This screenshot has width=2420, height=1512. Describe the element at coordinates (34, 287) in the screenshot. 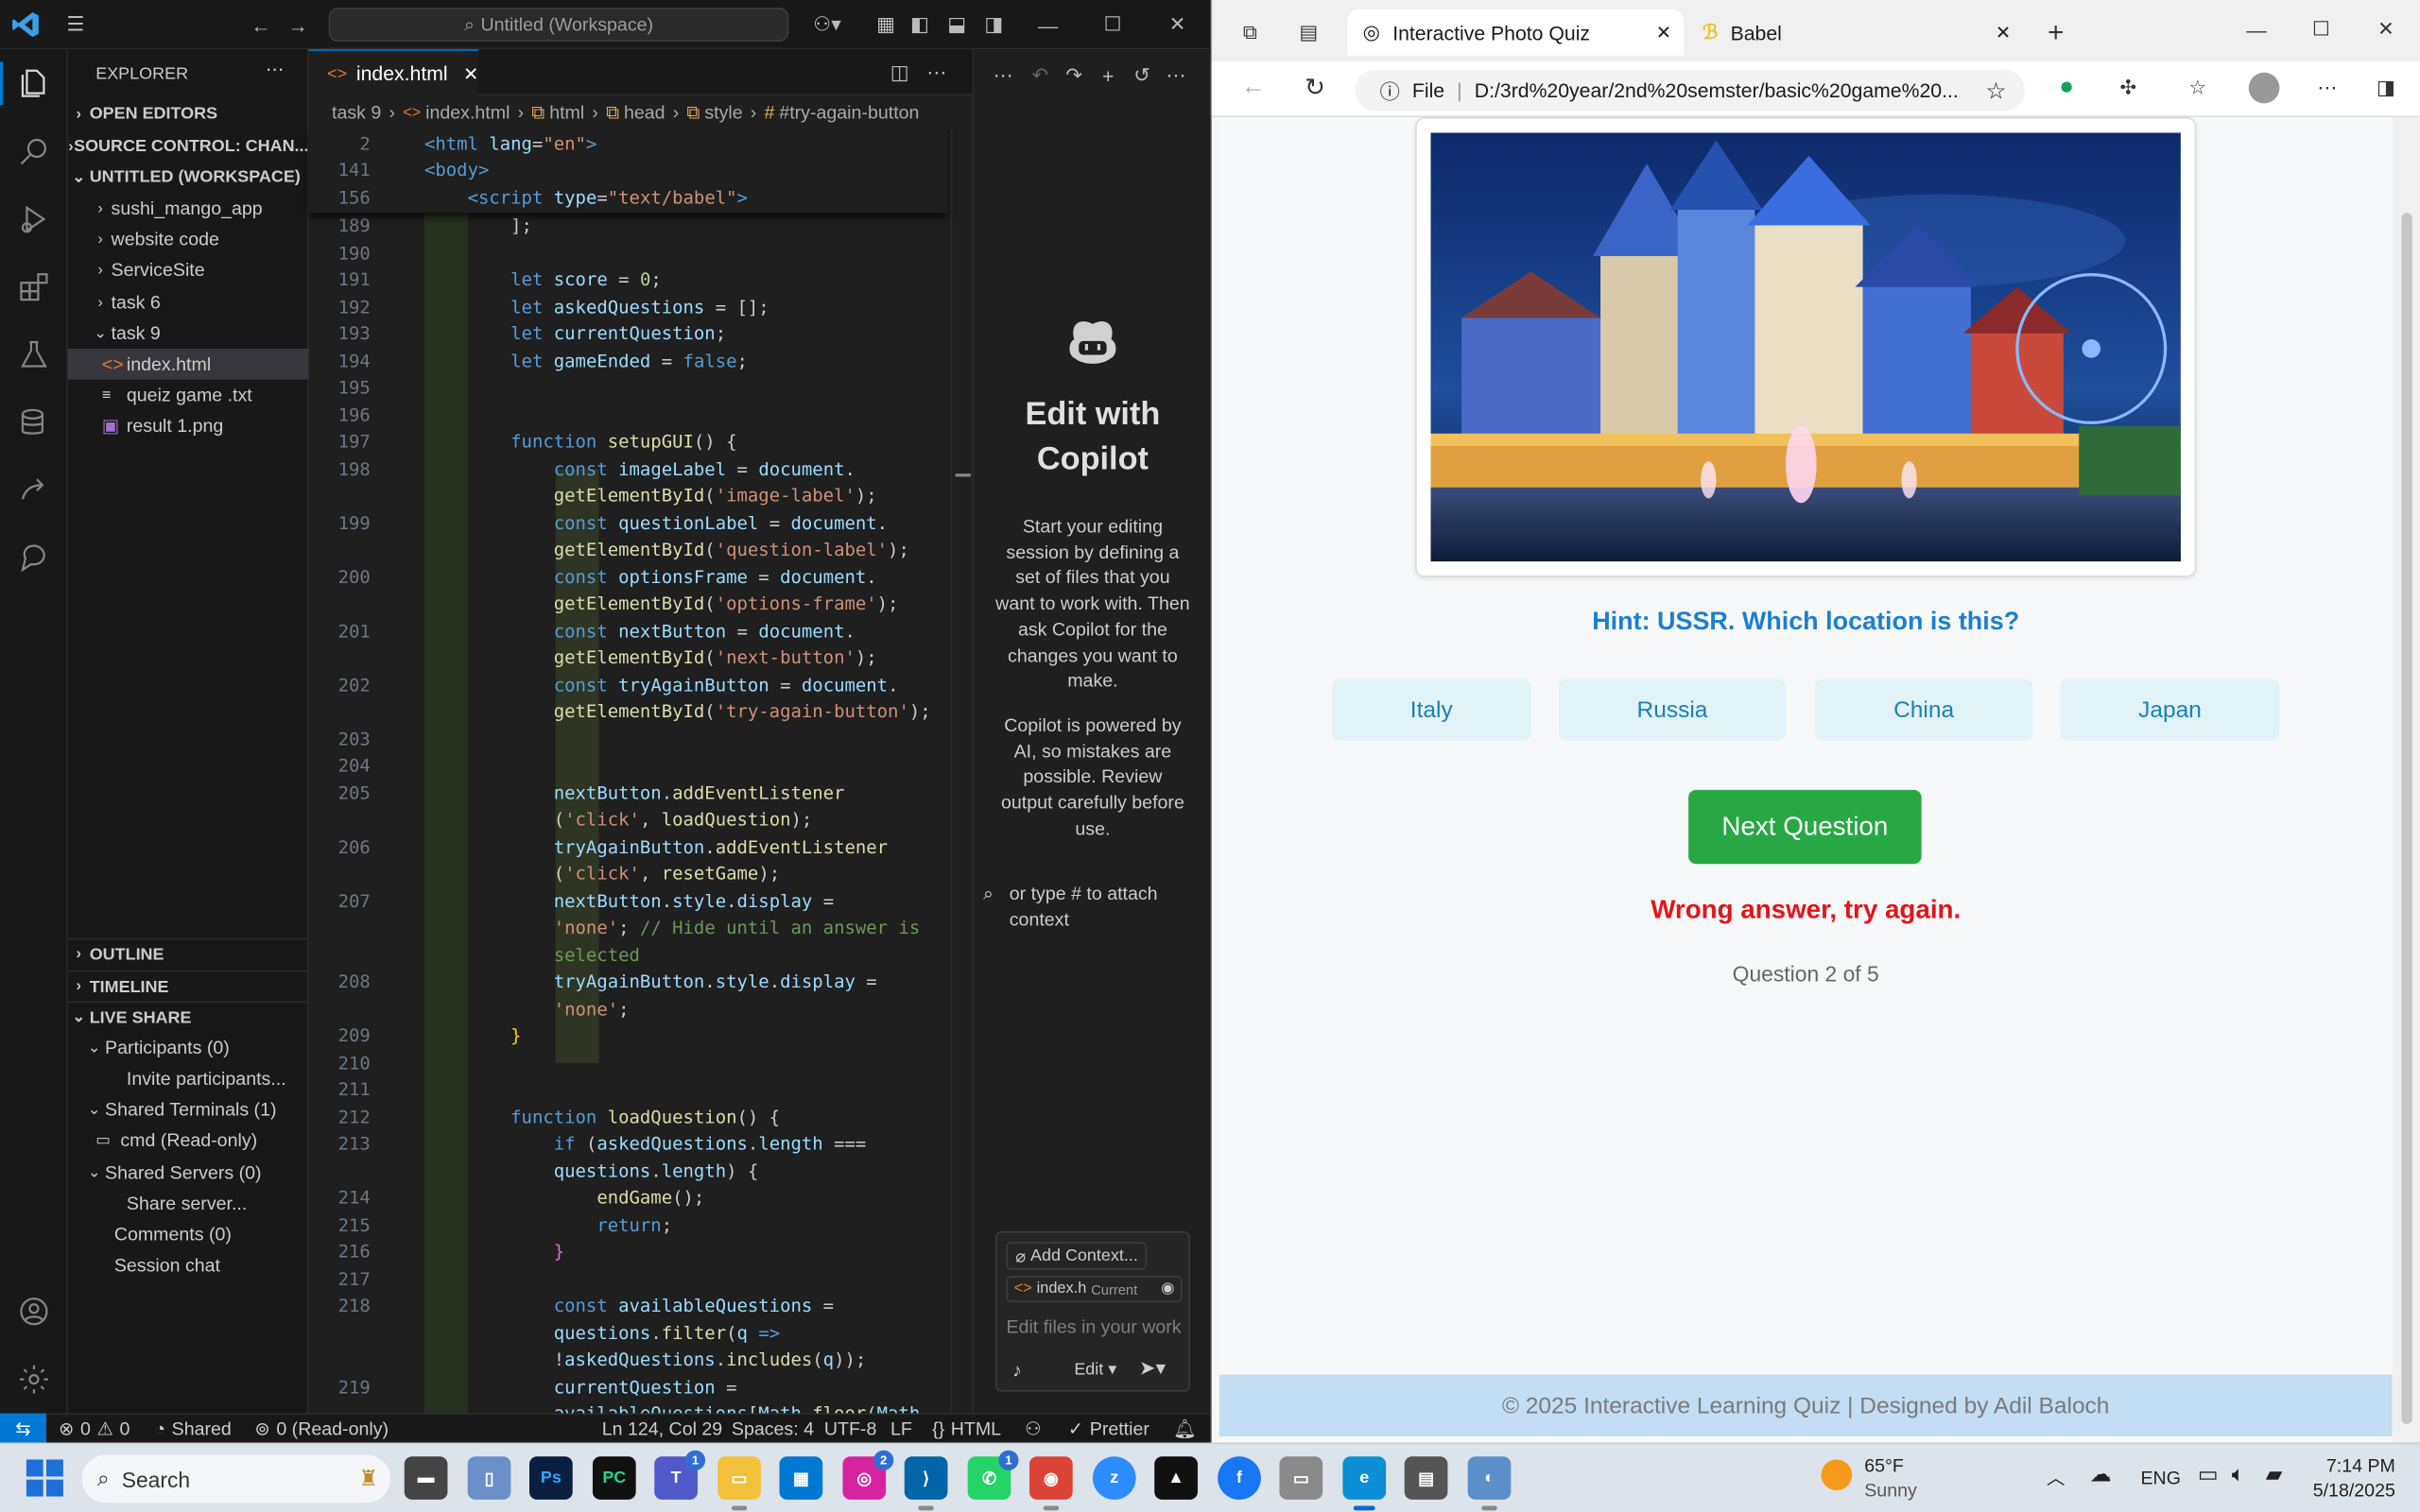

I see `extensions-icon` at that location.